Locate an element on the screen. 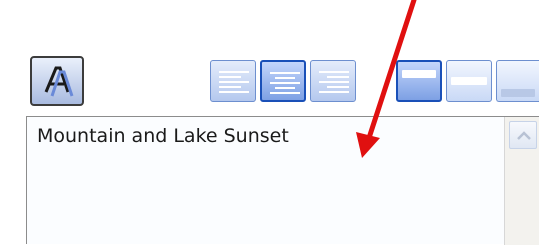 Image resolution: width=539 pixels, height=245 pixels. align-right-button is located at coordinates (333, 81).